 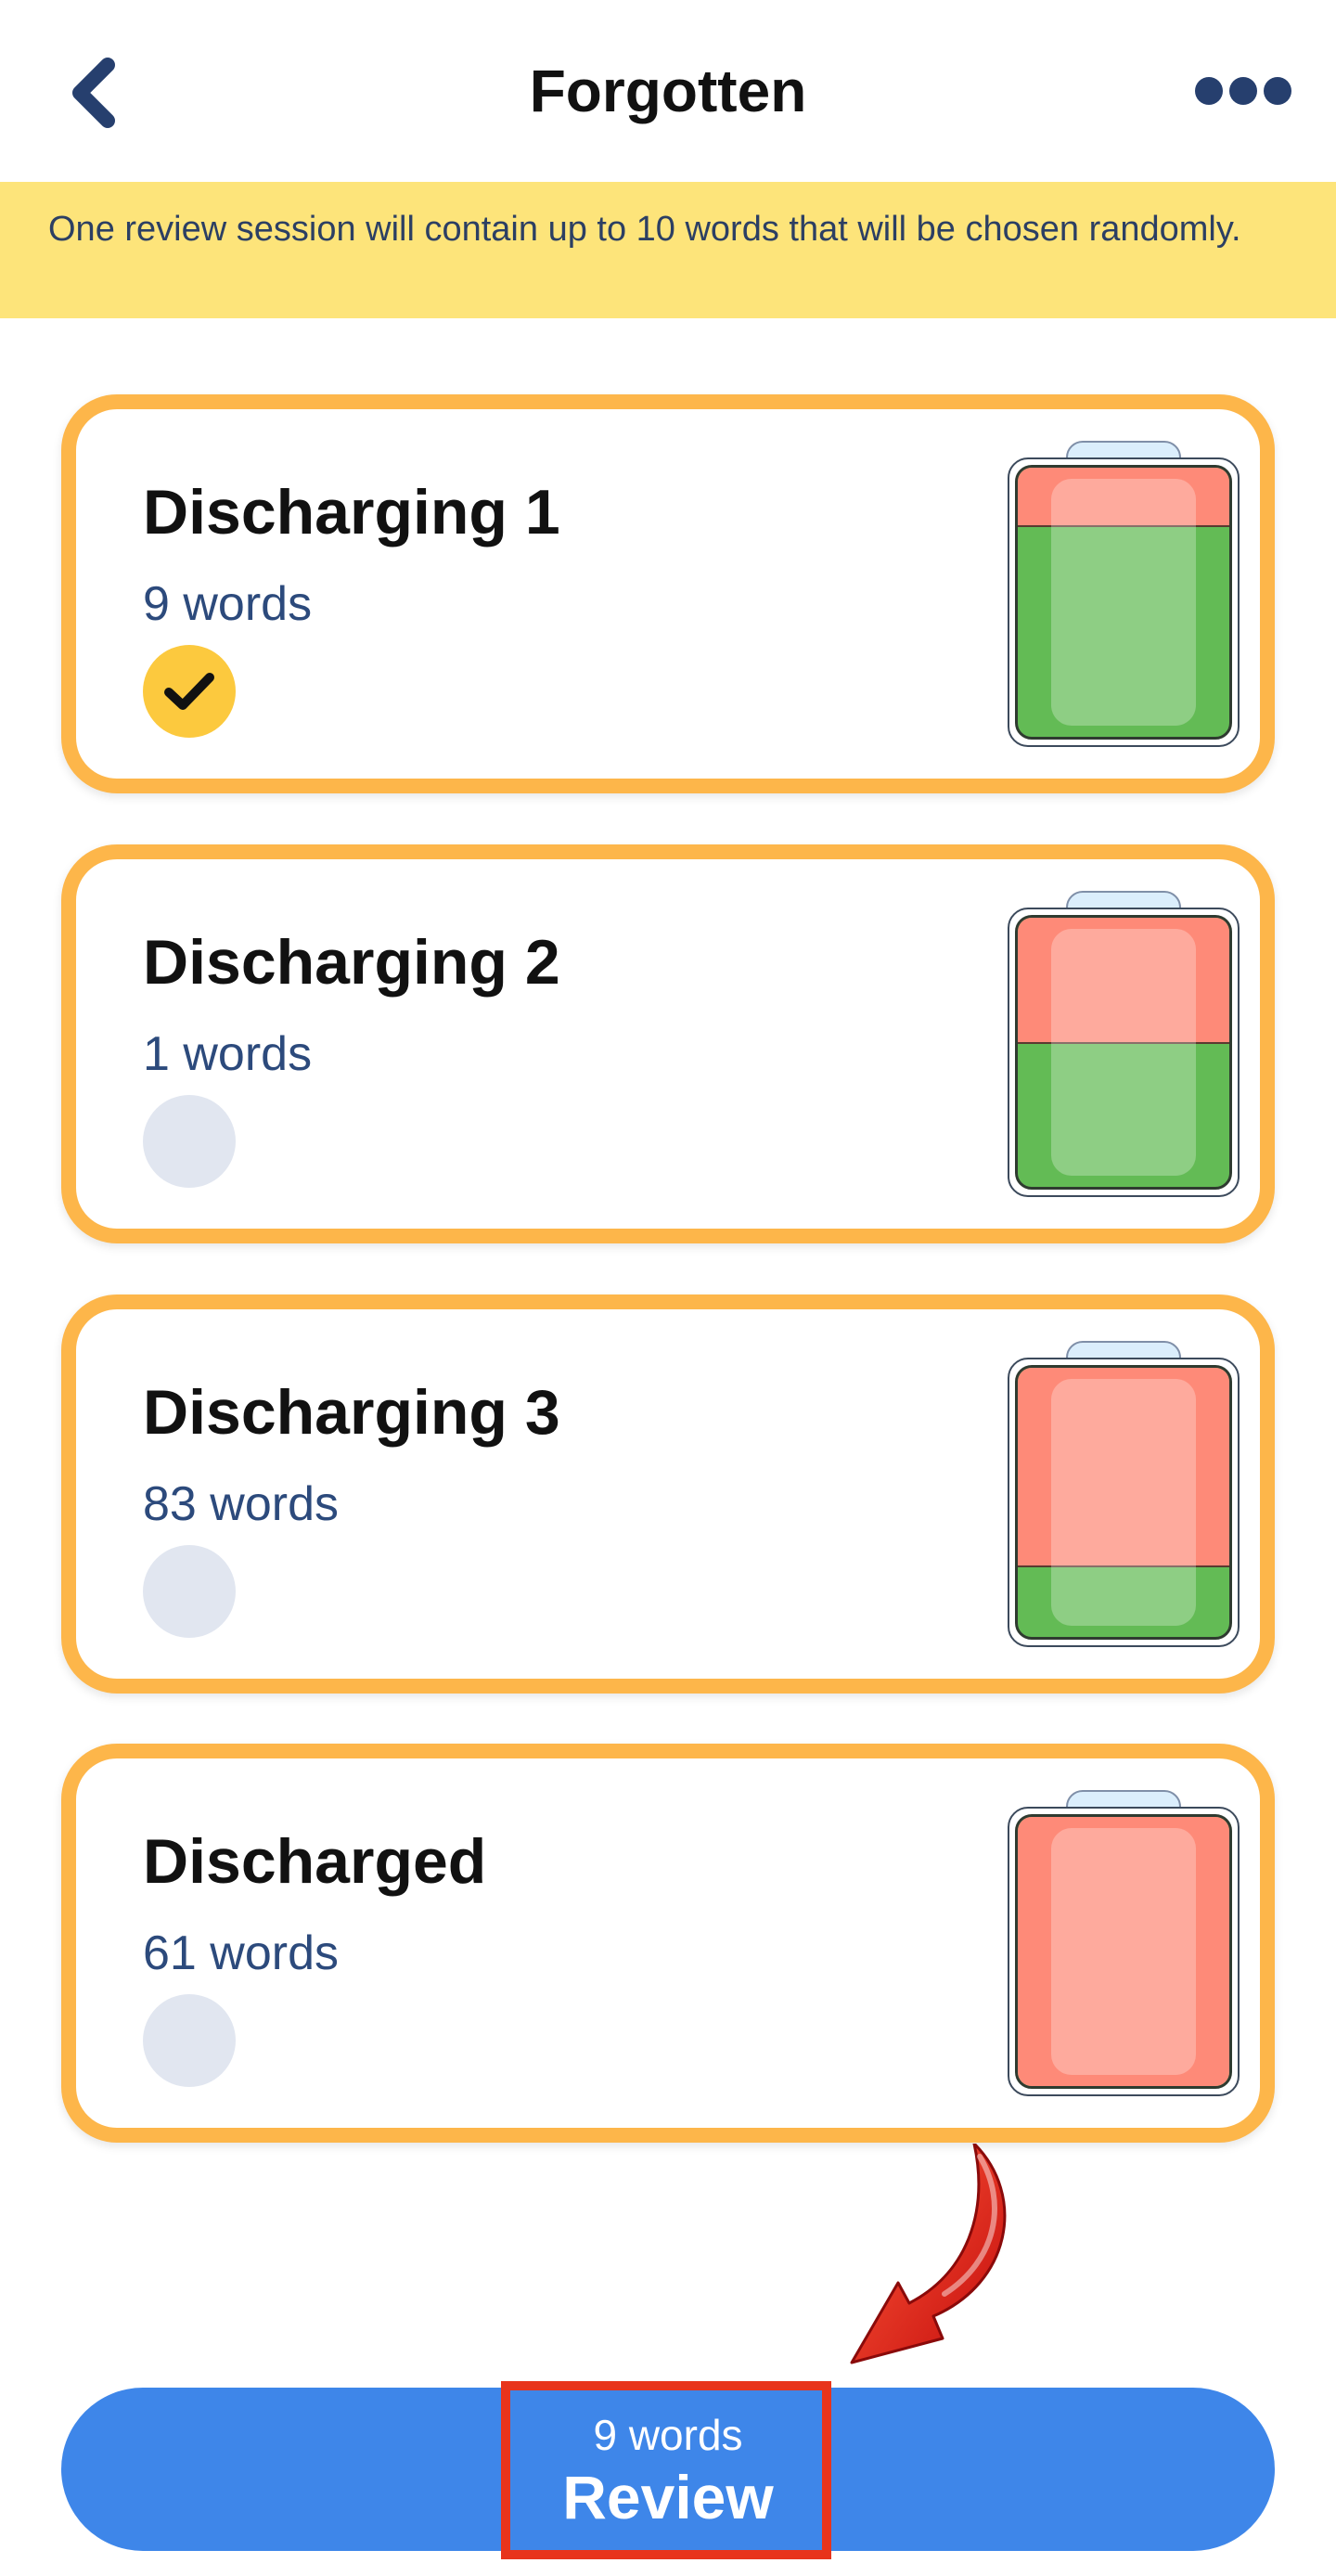 I want to click on level-card-discharging-1: Discharging 1 9 words, so click(x=668, y=594).